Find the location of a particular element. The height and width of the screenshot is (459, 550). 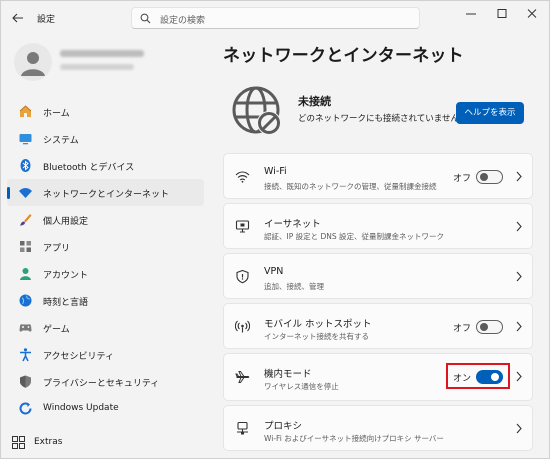

sidebar-item-label: 時刻と言語 is located at coordinates (66, 303).